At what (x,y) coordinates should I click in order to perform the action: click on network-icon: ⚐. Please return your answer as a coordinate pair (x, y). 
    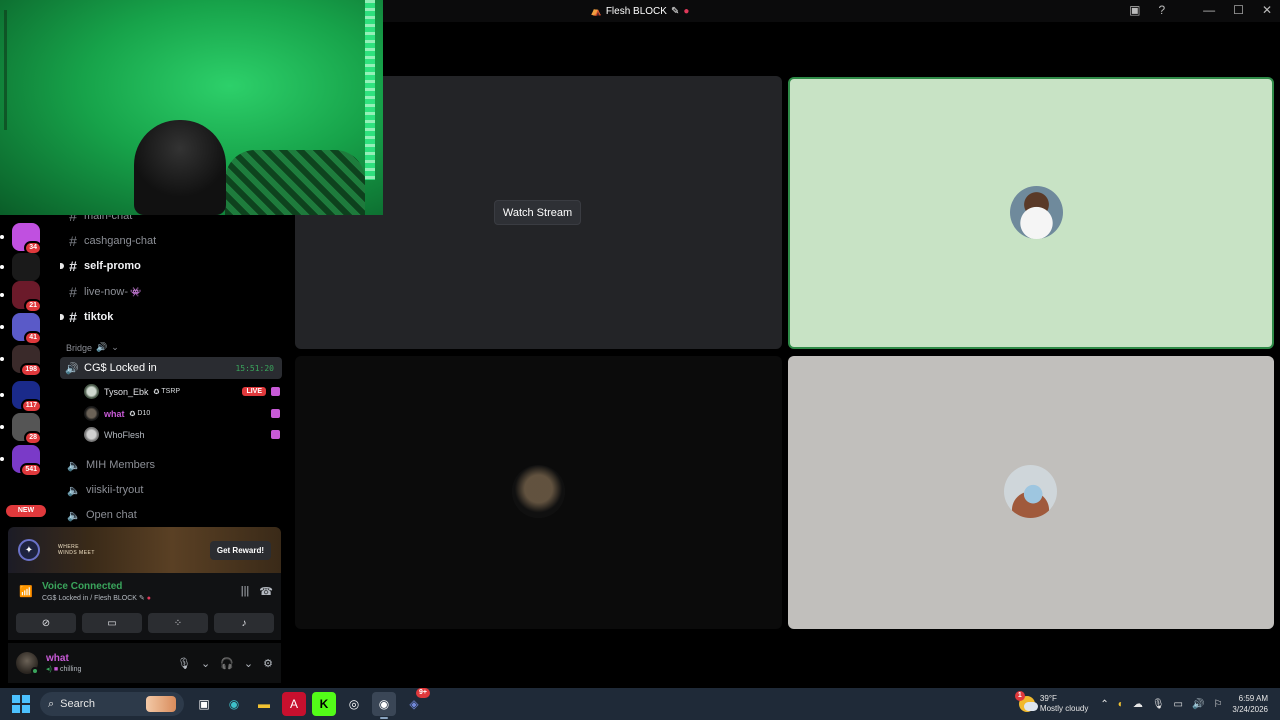
    Looking at the image, I should click on (1217, 704).